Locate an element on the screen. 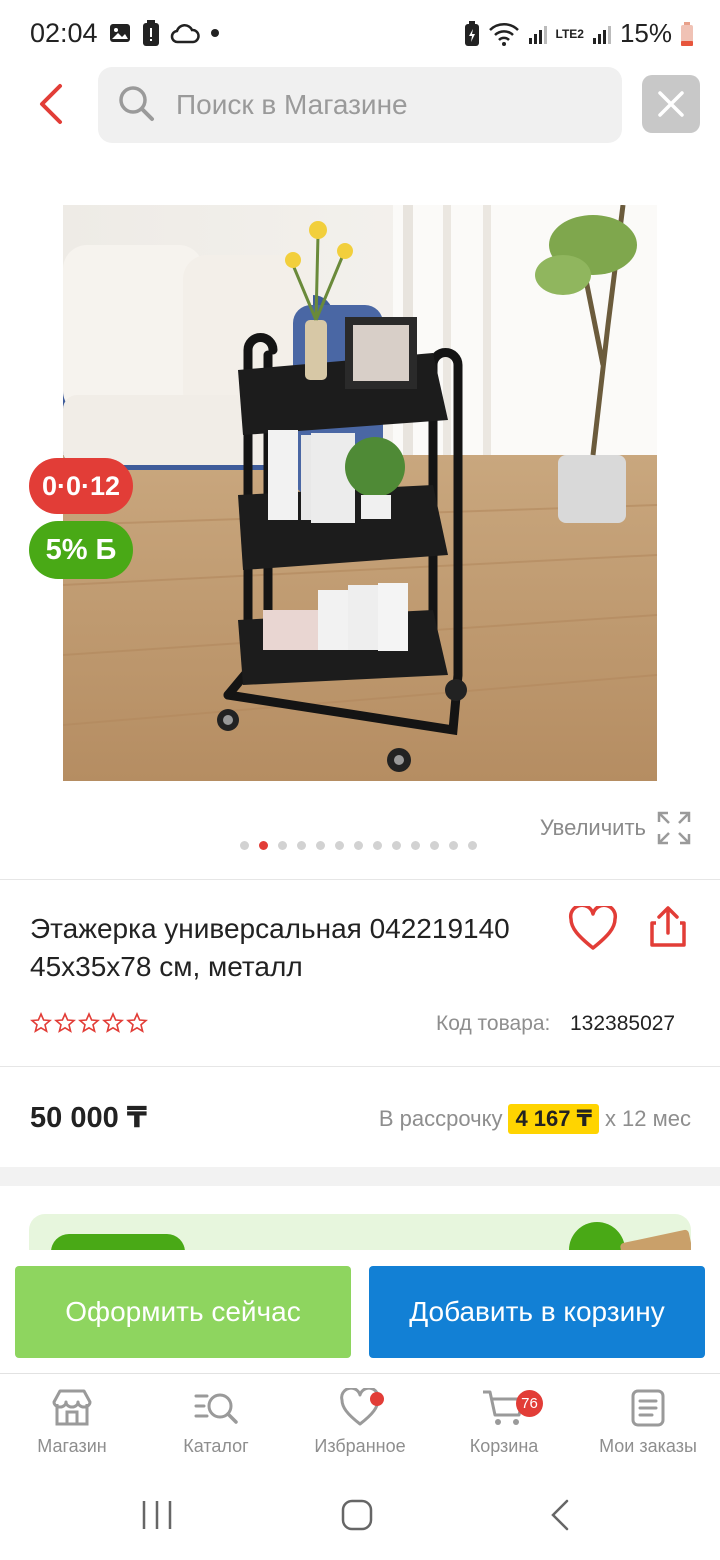  home-icon is located at coordinates (357, 1515).